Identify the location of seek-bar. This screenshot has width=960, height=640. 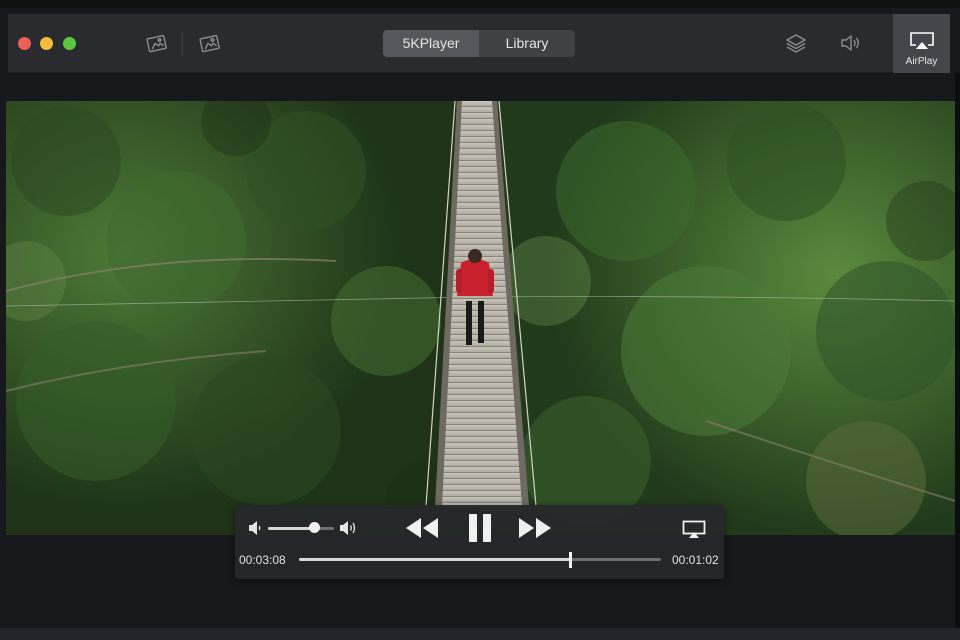
(480, 559).